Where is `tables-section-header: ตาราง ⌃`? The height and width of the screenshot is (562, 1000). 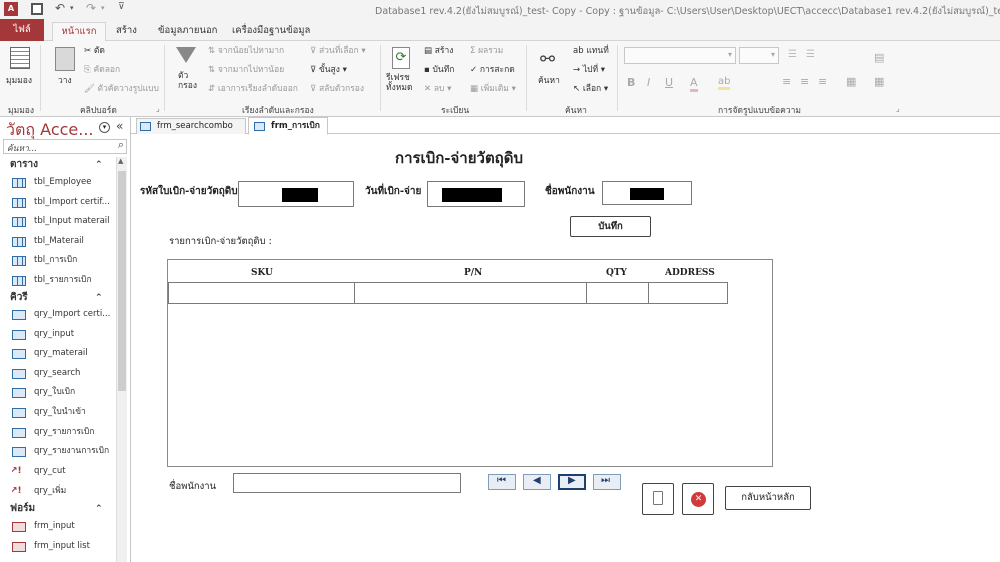 tables-section-header: ตาราง ⌃ is located at coordinates (64, 165).